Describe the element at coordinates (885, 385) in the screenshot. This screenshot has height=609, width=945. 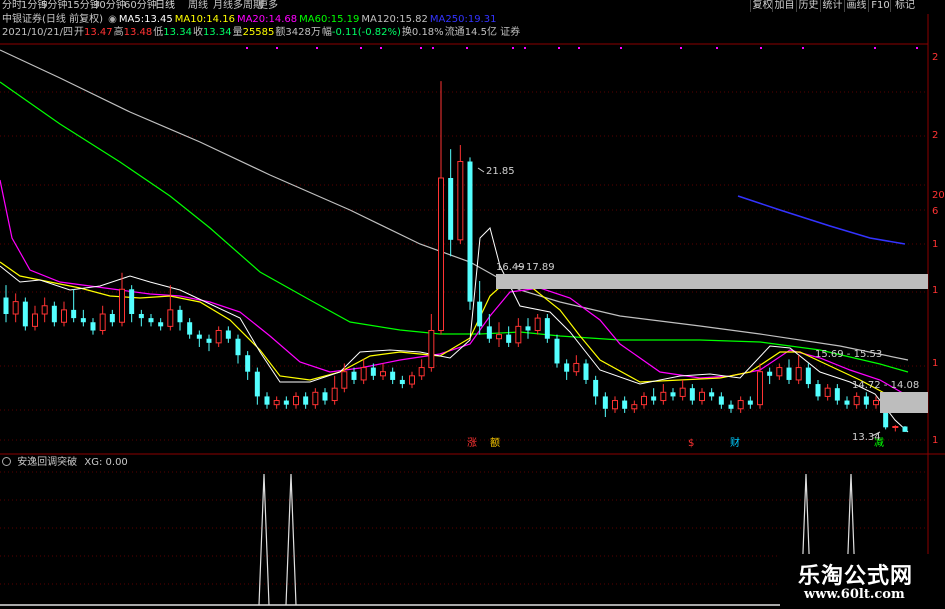
I see `annotation-1472: 14.72 - 14.08` at that location.